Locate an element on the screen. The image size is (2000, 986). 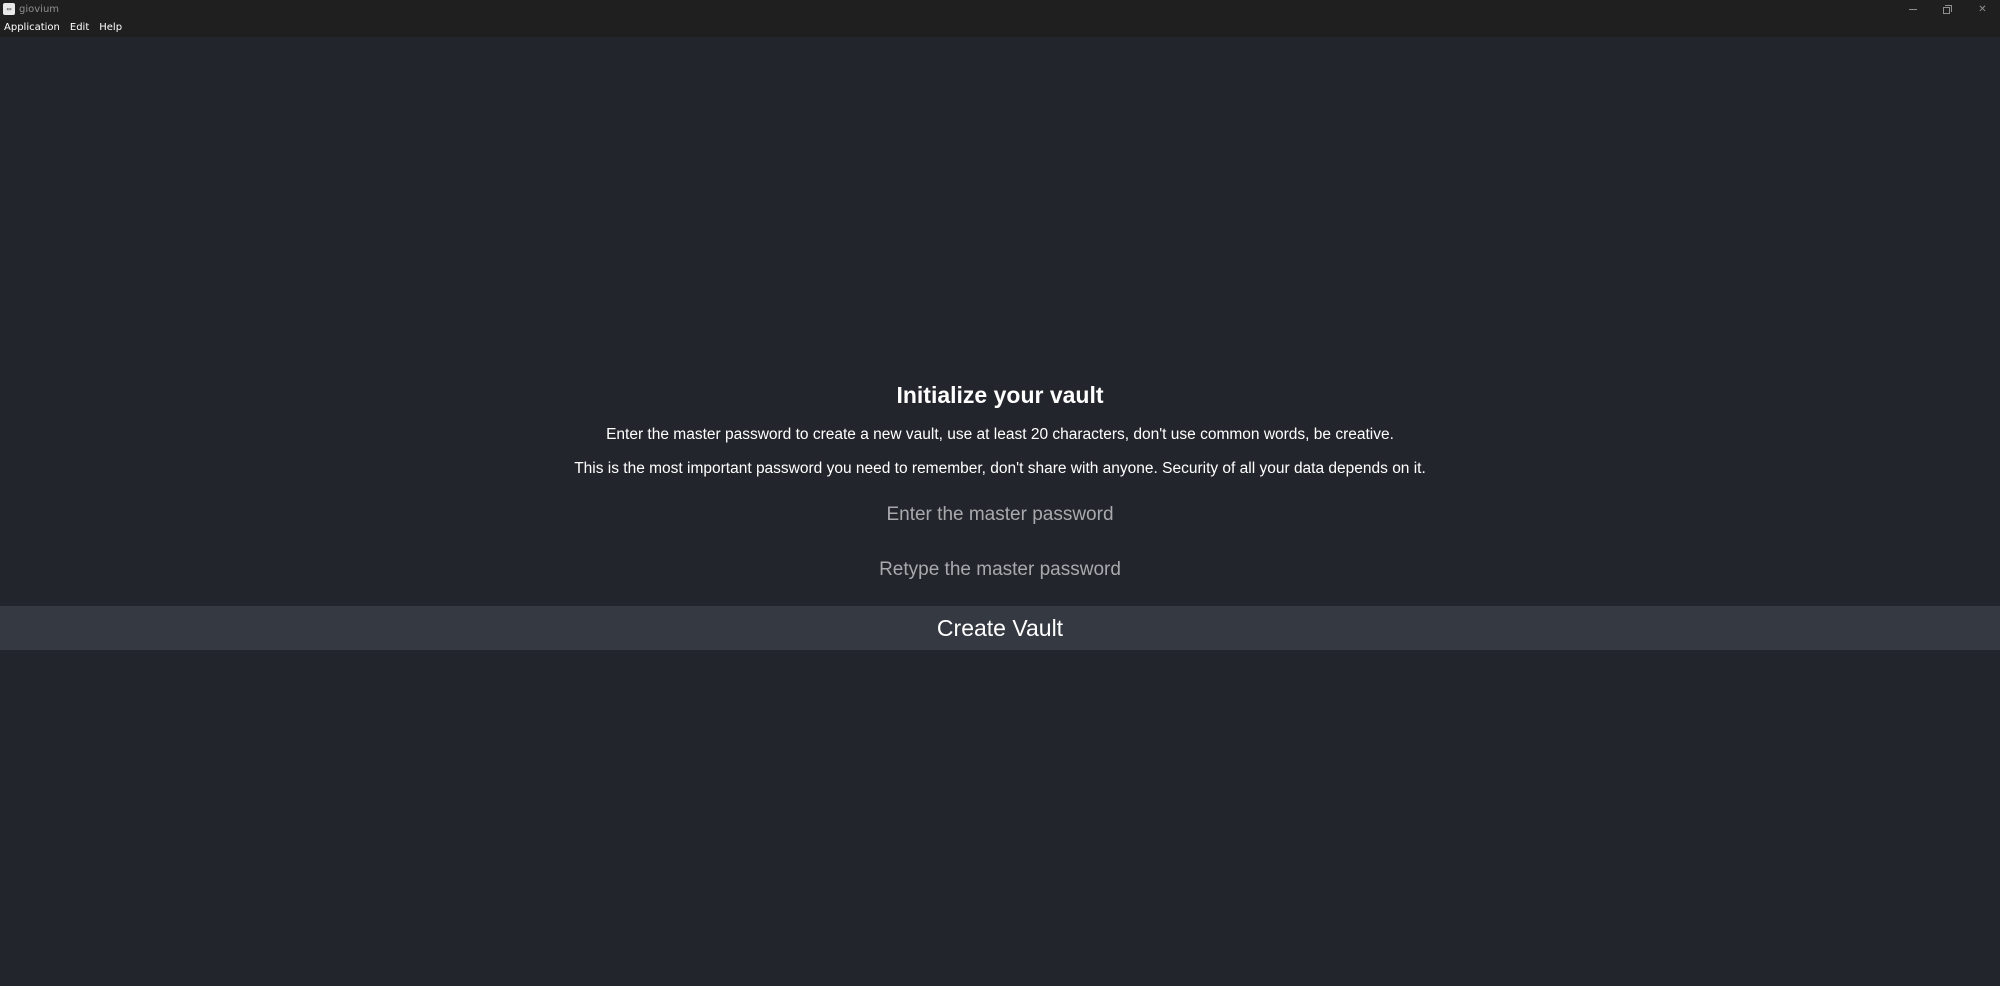
title-bar: ▭ giovium ✕ is located at coordinates (1000, 9).